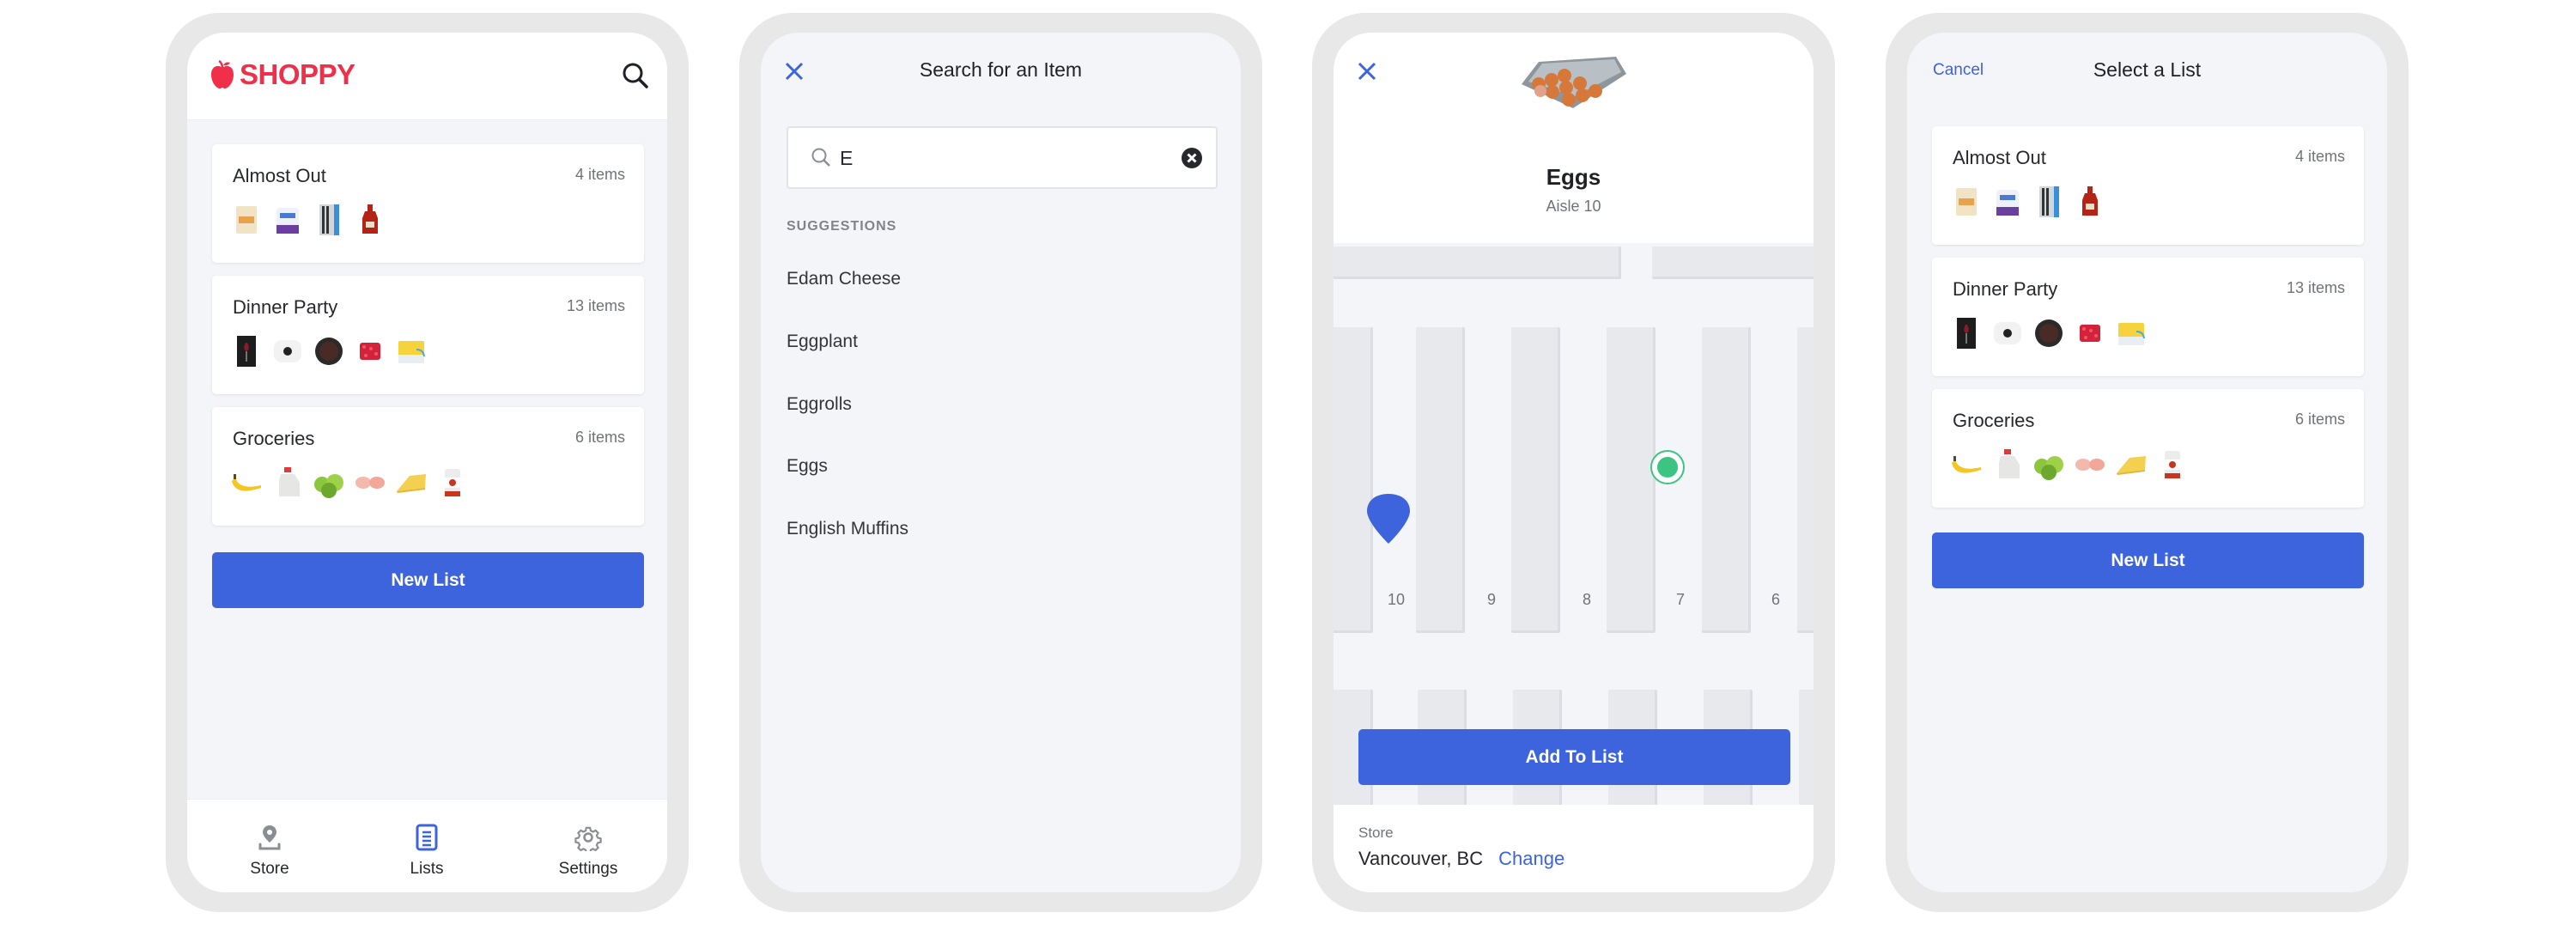 This screenshot has width=2576, height=931. I want to click on nav-lists: Lists, so click(426, 851).